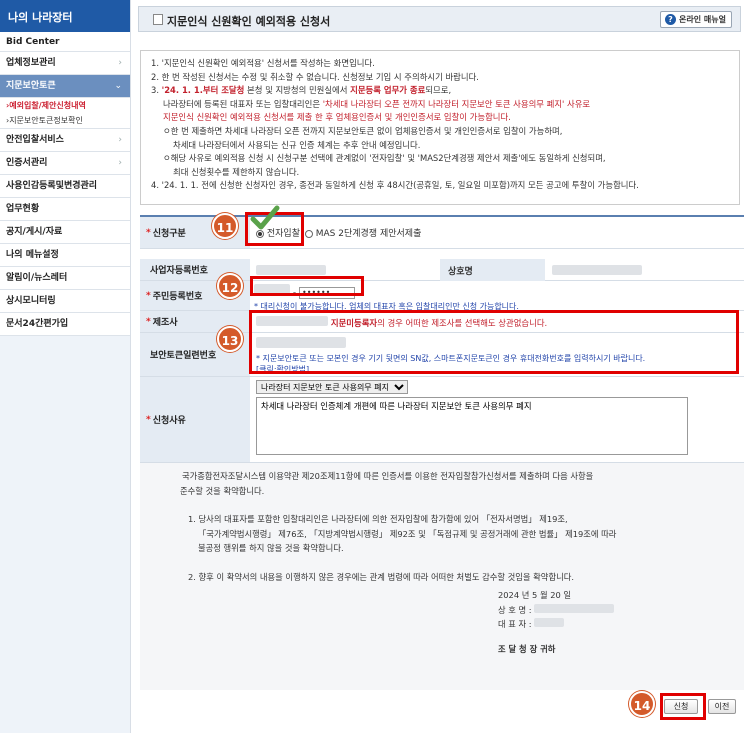  I want to click on sidebar-item-label: 알림이/뉴스레터, so click(37, 278).